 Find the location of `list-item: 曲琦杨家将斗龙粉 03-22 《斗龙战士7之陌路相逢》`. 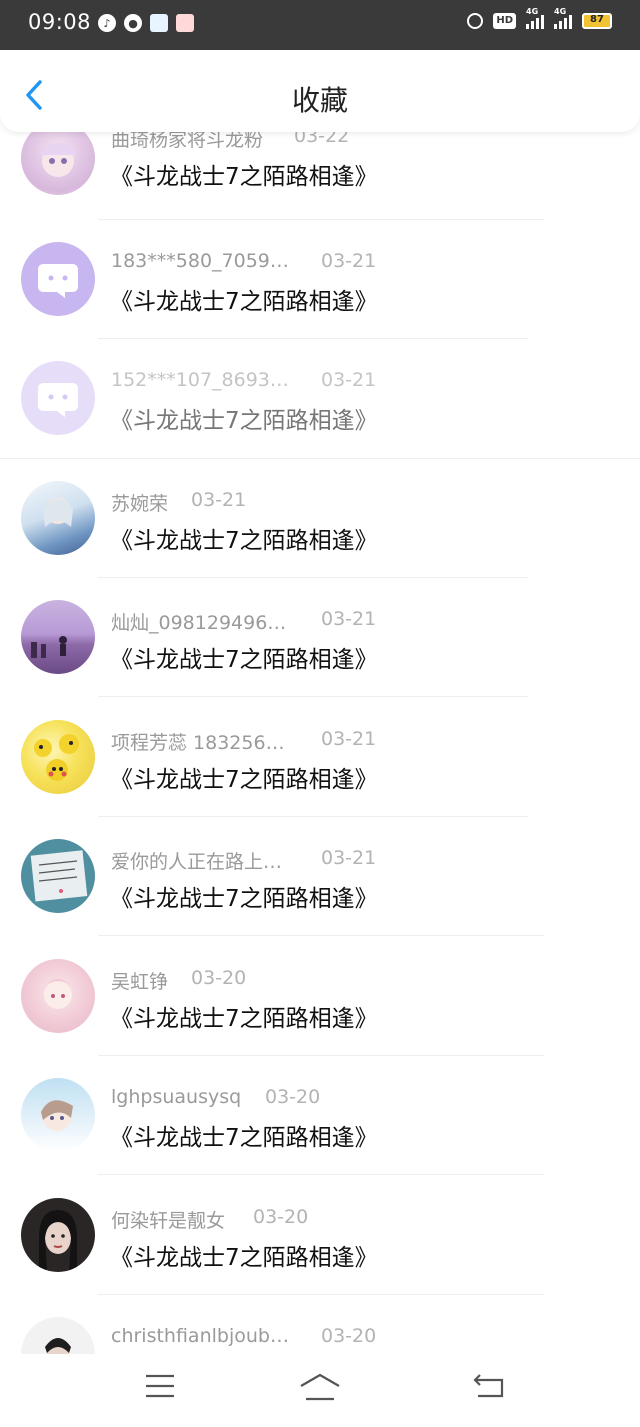

list-item: 曲琦杨家将斗龙粉 03-22 《斗龙战士7之陌路相逢》 is located at coordinates (320, 182).